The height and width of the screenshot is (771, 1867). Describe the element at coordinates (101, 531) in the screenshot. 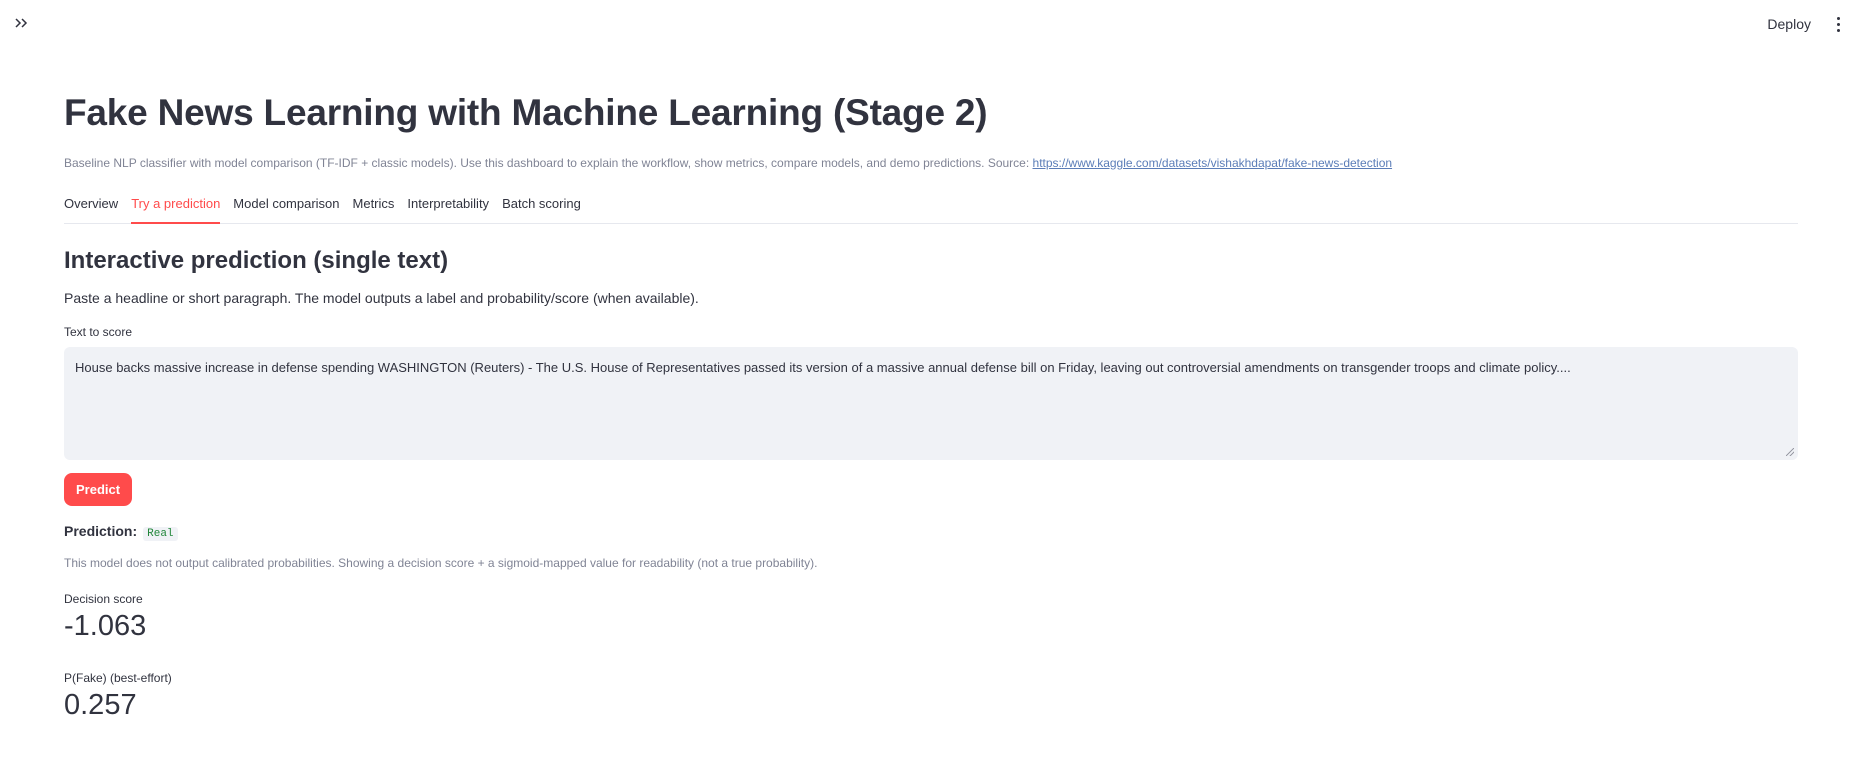

I see `prediction-label: Prediction:` at that location.